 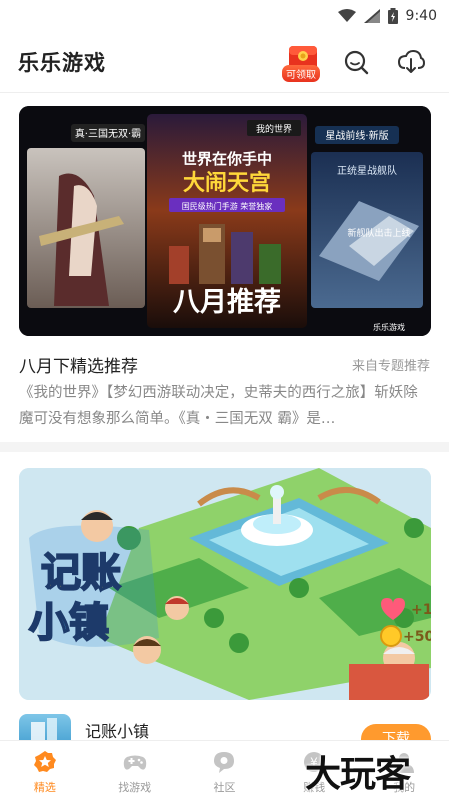 What do you see at coordinates (391, 364) in the screenshot?
I see `feature-source: 来自专题推荐` at bounding box center [391, 364].